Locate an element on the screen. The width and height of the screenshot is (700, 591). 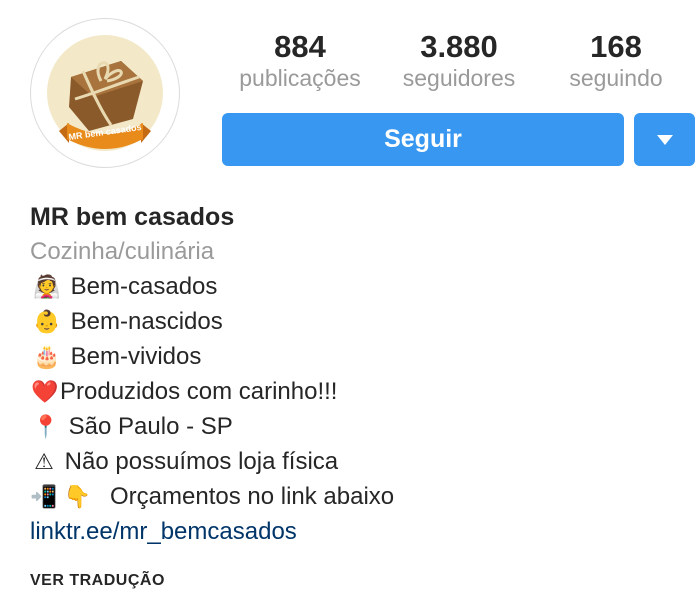
bio-line-text: Bem-vividos is located at coordinates (136, 356).